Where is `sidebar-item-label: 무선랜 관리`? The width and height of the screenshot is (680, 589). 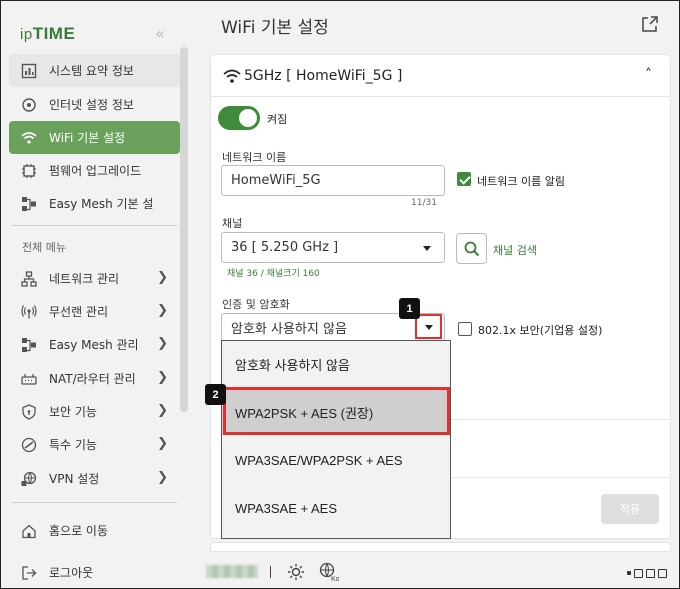 sidebar-item-label: 무선랜 관리 is located at coordinates (79, 312).